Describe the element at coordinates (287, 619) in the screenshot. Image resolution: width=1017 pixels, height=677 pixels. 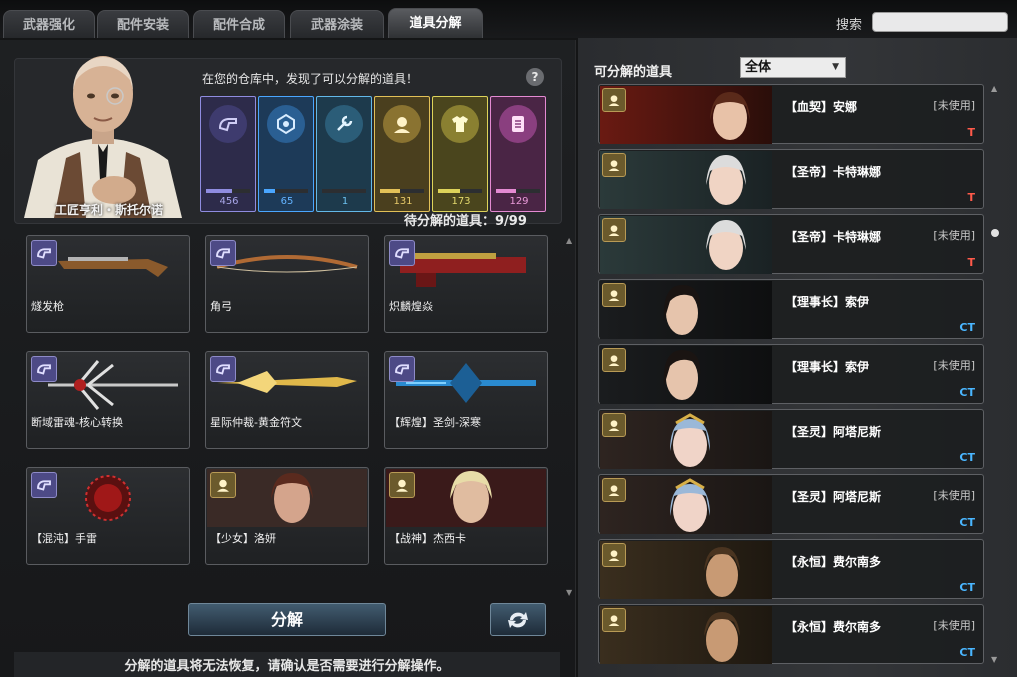
I see `decompose-button: 分解` at that location.